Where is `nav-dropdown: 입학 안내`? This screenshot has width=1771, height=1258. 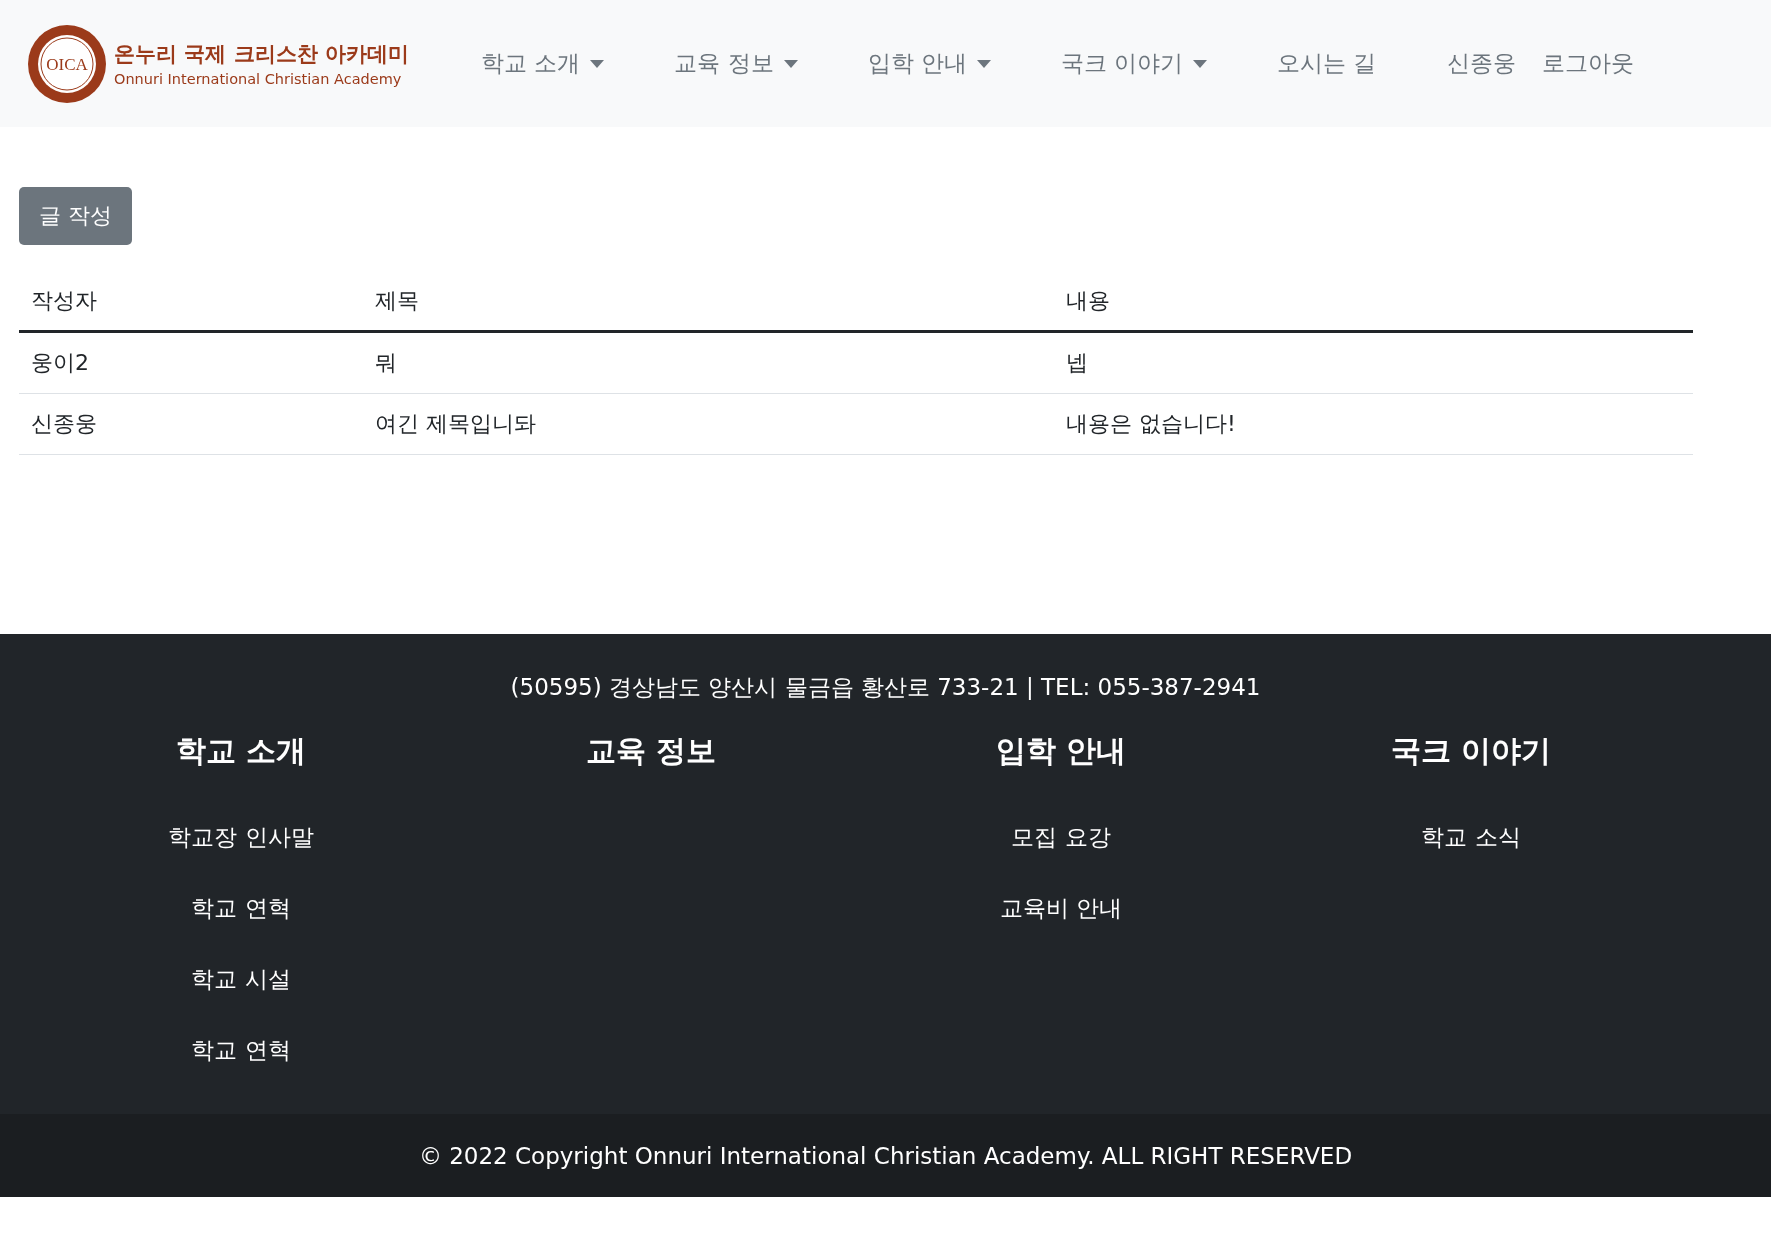
nav-dropdown: 입학 안내 is located at coordinates (929, 63).